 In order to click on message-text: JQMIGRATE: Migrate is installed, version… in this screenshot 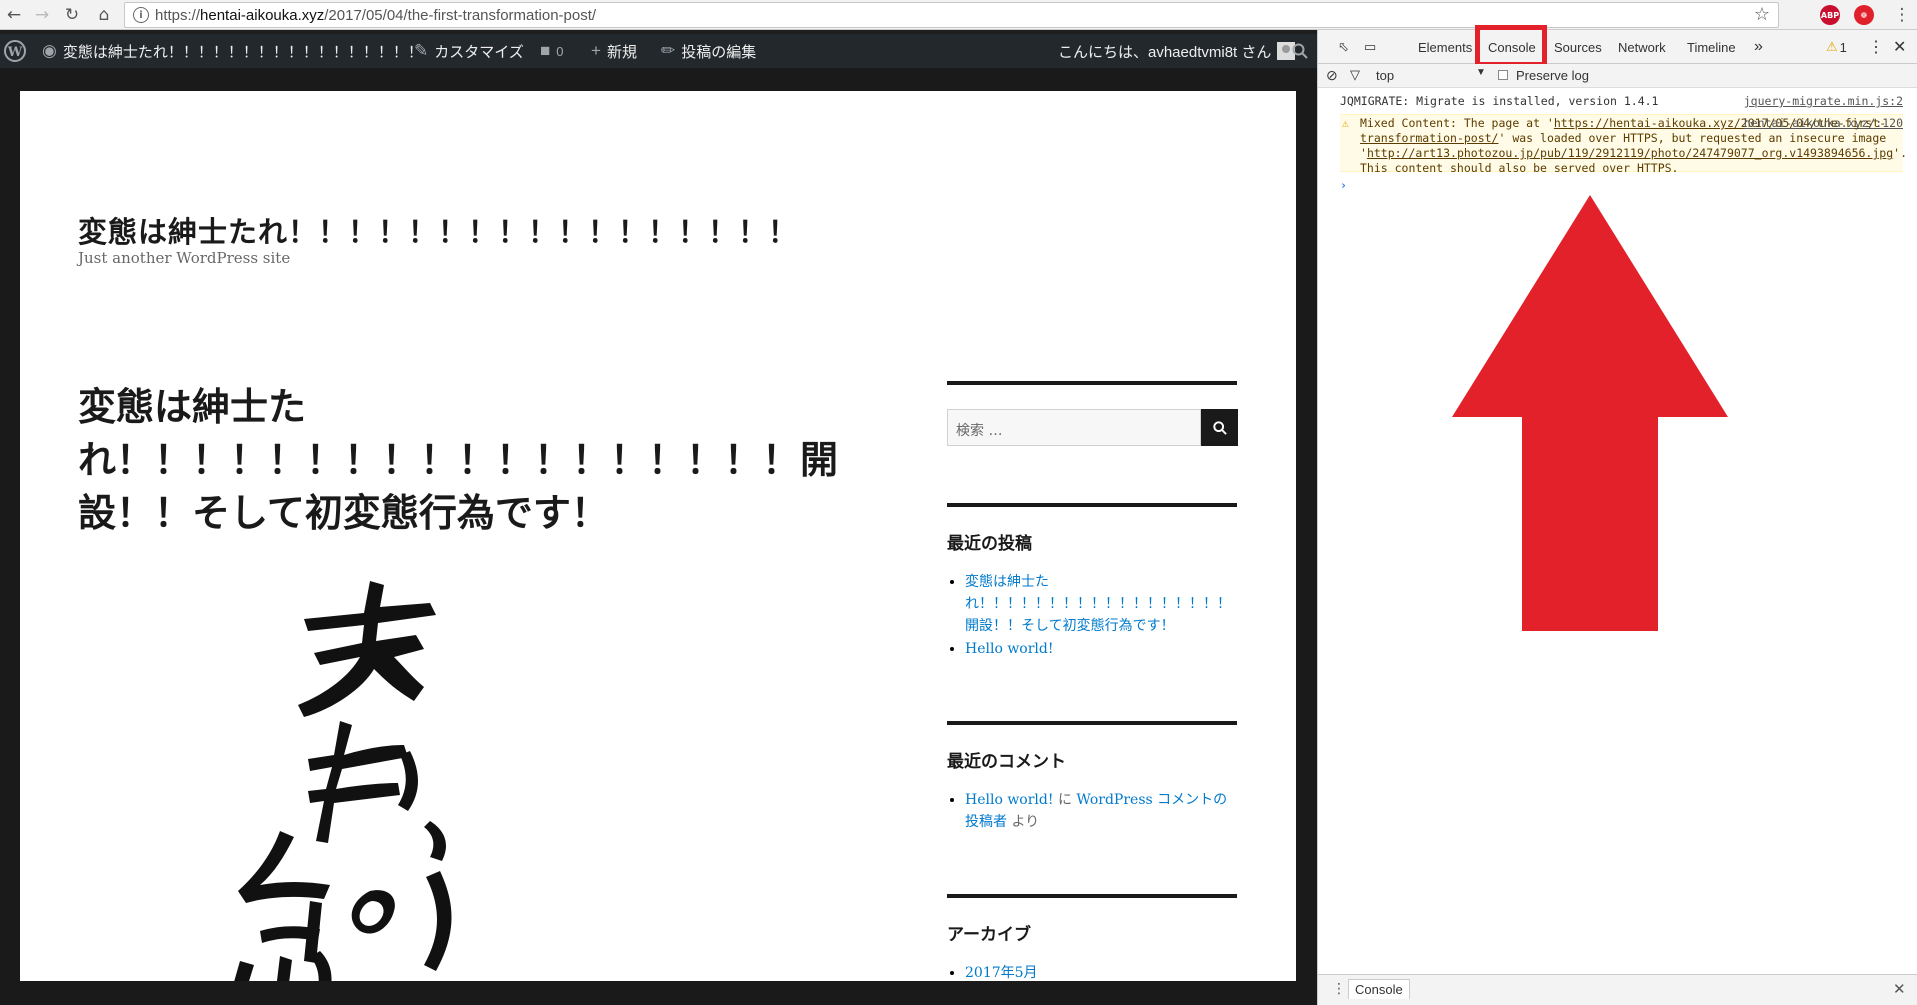, I will do `click(1499, 101)`.